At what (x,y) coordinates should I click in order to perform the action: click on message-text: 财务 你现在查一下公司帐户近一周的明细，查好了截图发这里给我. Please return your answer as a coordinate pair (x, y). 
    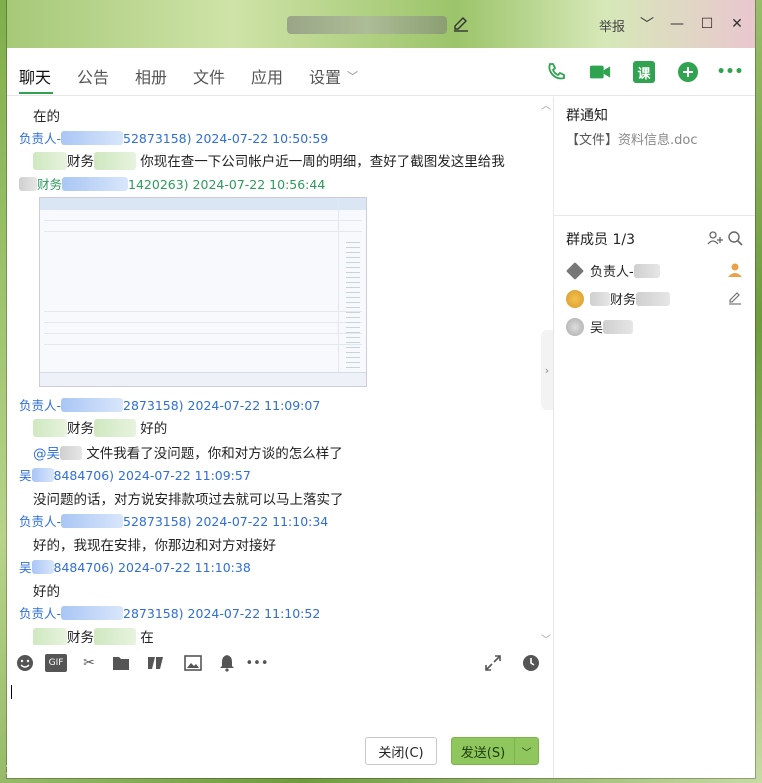
    Looking at the image, I should click on (269, 160).